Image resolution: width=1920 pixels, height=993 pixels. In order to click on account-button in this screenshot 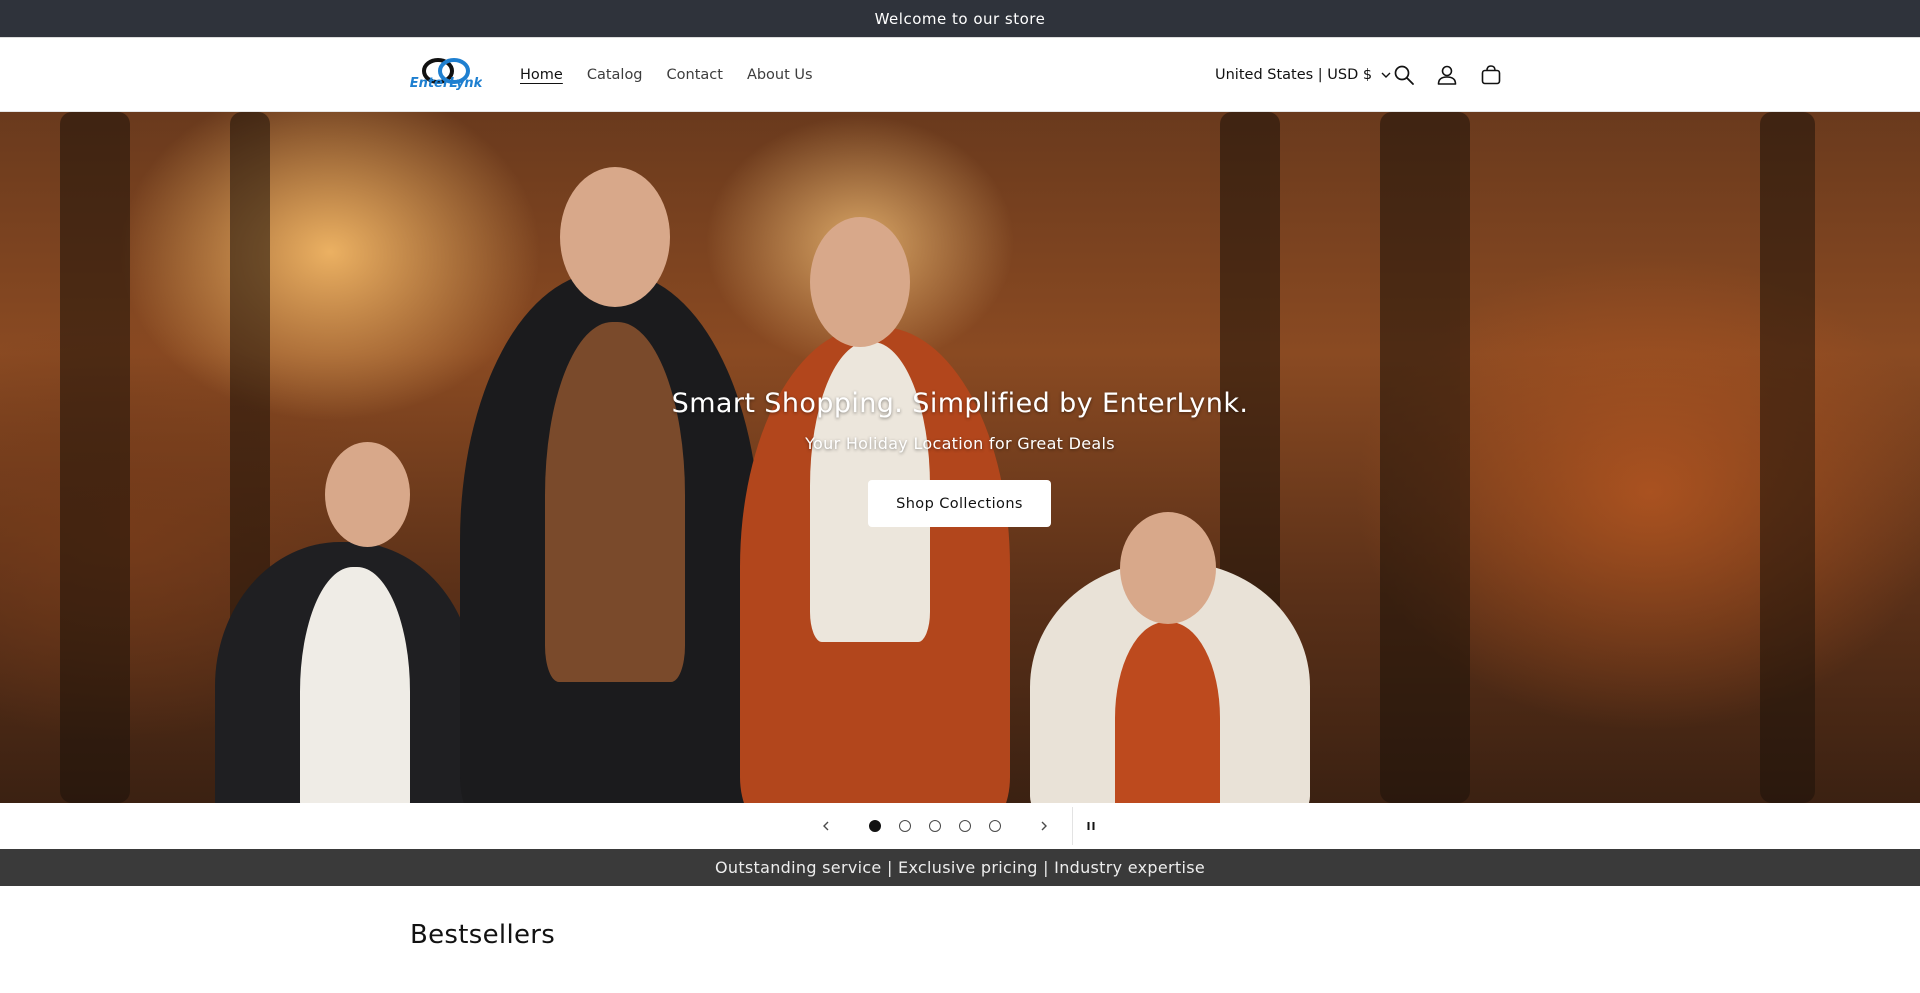, I will do `click(1447, 75)`.